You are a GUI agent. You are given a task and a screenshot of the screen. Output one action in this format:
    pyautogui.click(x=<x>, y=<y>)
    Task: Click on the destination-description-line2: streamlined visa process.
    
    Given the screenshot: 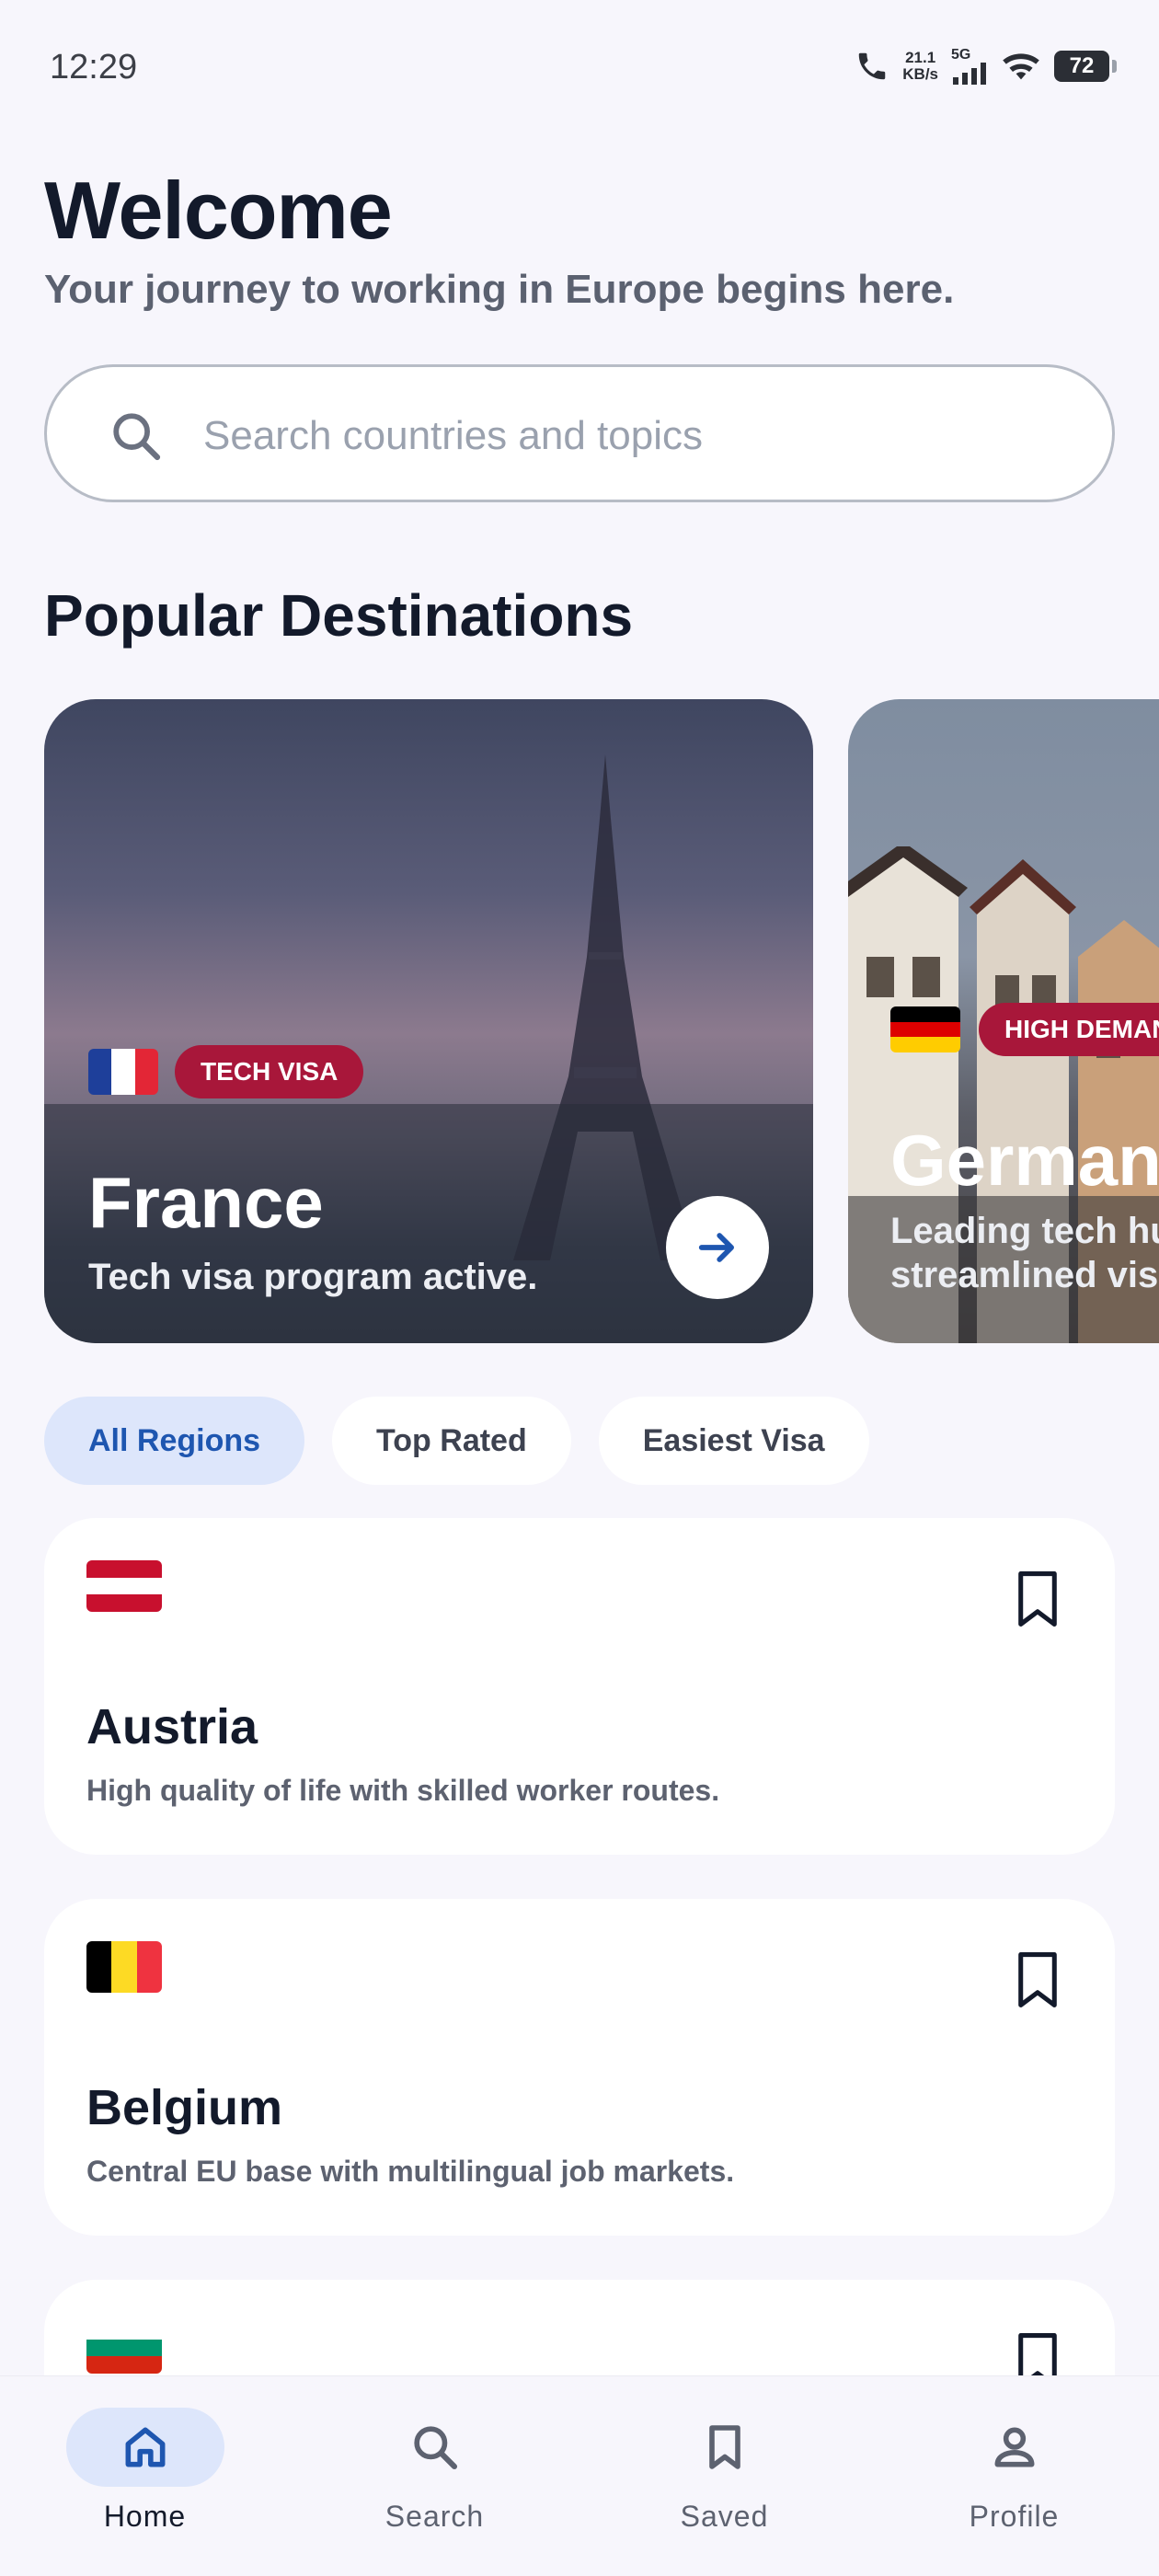 What is the action you would take?
    pyautogui.click(x=1024, y=1275)
    